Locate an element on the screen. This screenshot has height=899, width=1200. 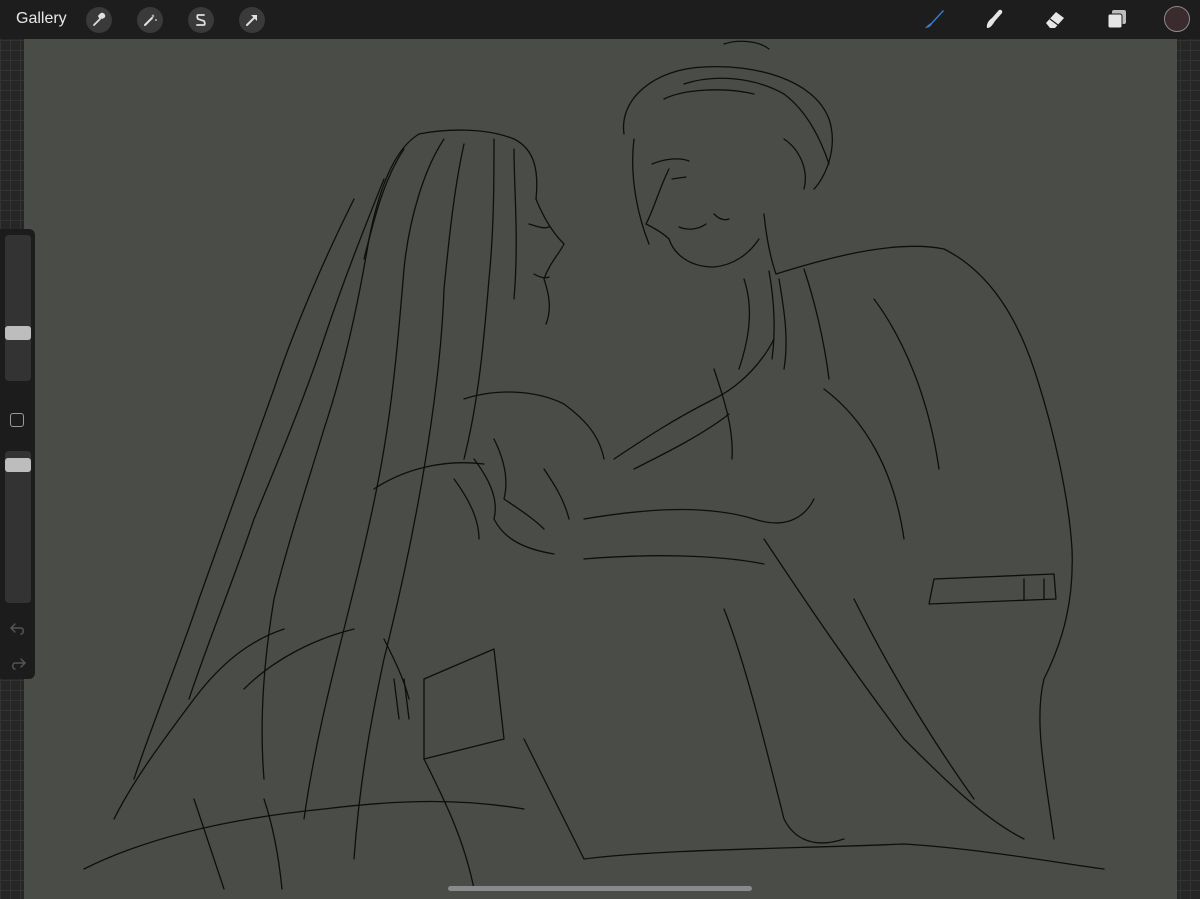
brush-icon is located at coordinates (934, 19).